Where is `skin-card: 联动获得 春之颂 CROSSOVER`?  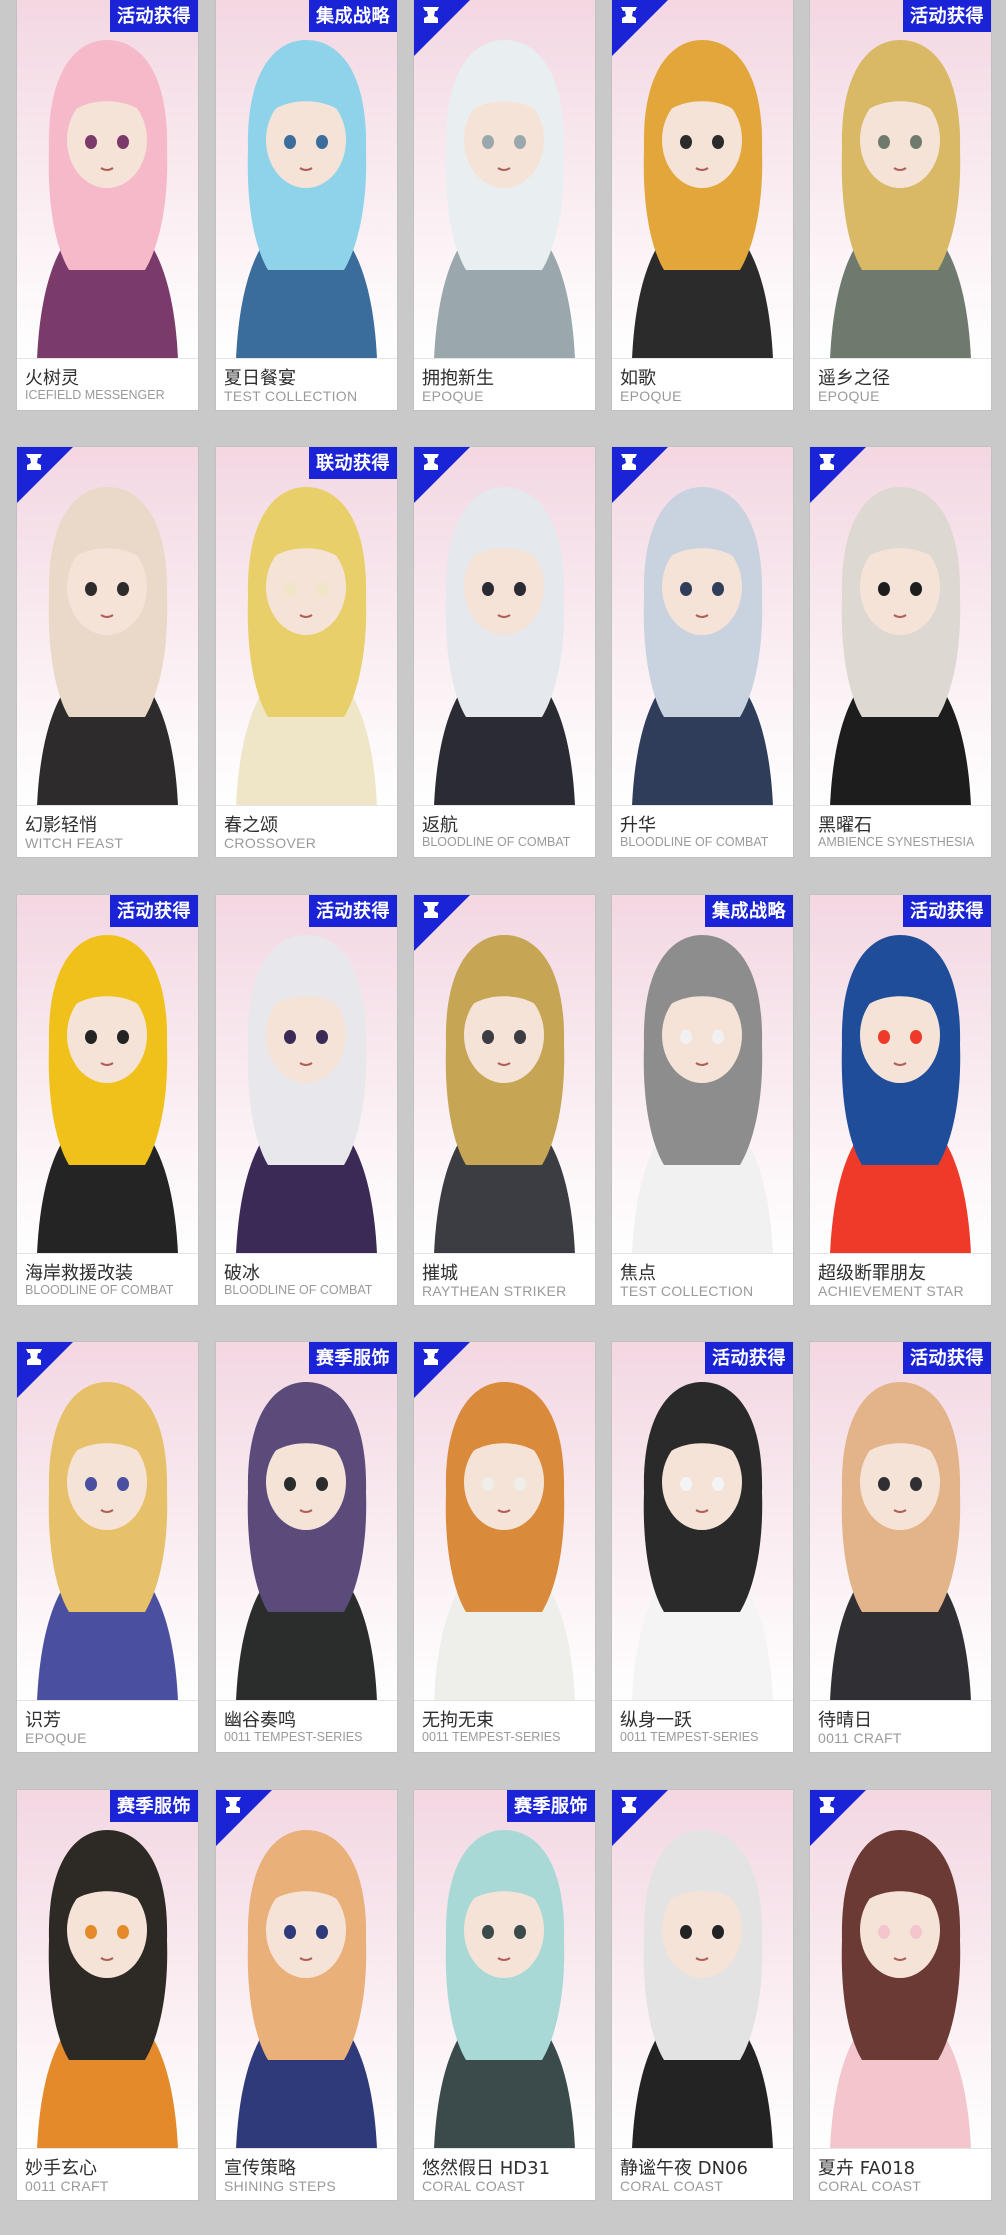 skin-card: 联动获得 春之颂 CROSSOVER is located at coordinates (306, 652).